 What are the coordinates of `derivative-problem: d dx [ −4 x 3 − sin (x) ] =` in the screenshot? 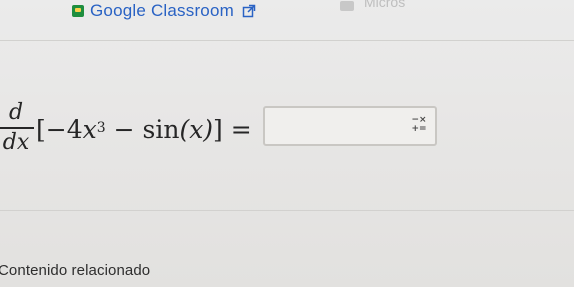 It's located at (130, 128).